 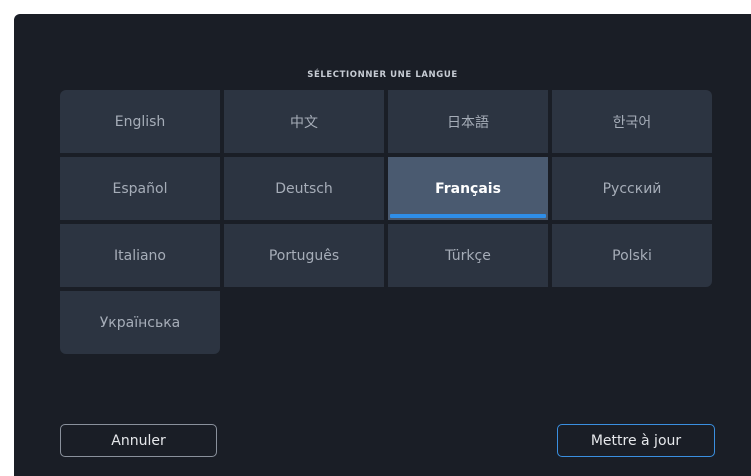 I want to click on language-label: Русский, so click(x=632, y=188).